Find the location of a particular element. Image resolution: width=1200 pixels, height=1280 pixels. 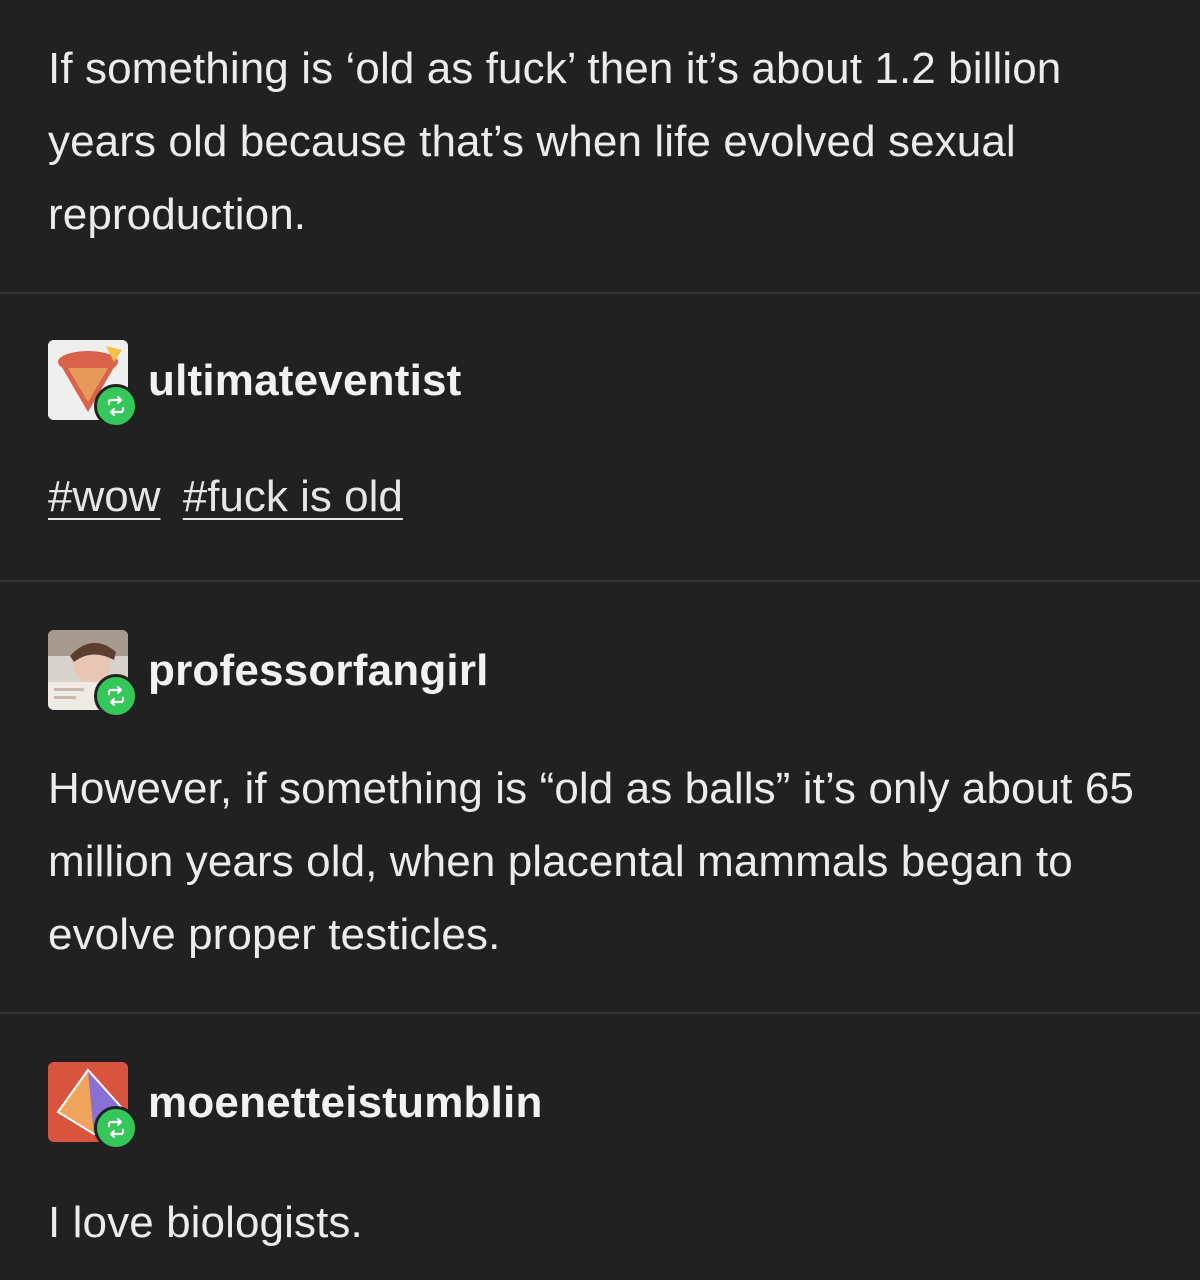

tag-wow: #wow is located at coordinates (104, 496).